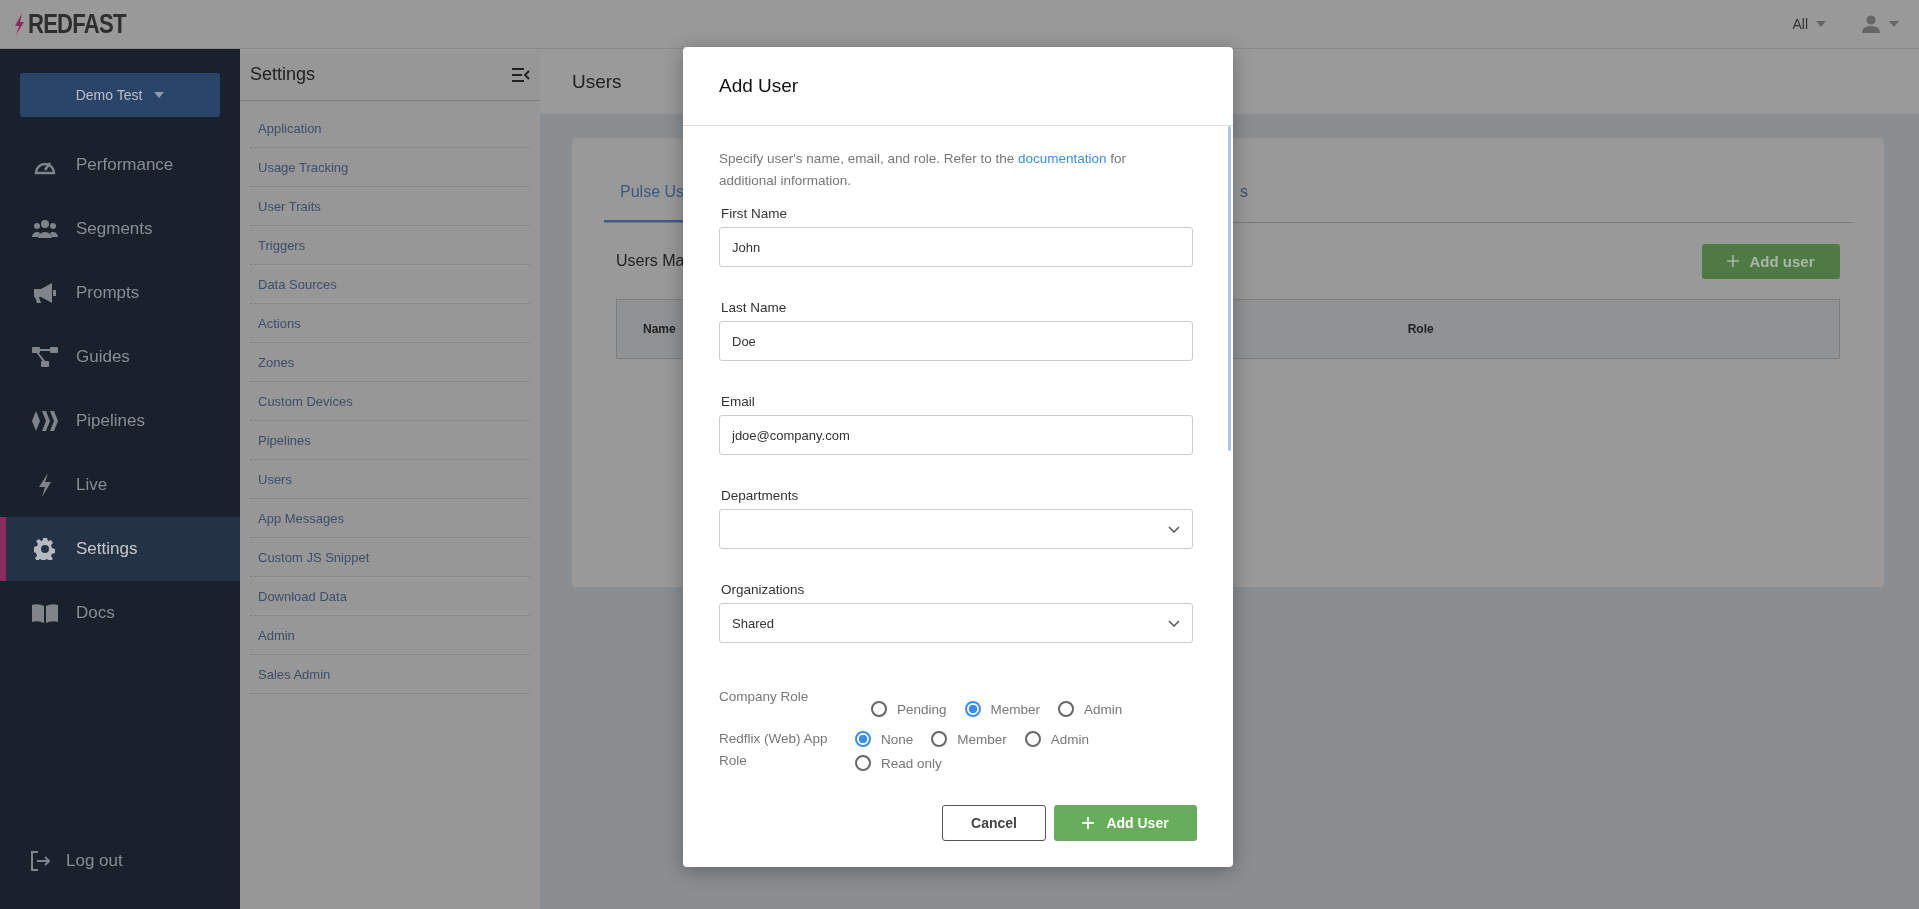  What do you see at coordinates (289, 206) in the screenshot?
I see `settings-link: User Traits` at bounding box center [289, 206].